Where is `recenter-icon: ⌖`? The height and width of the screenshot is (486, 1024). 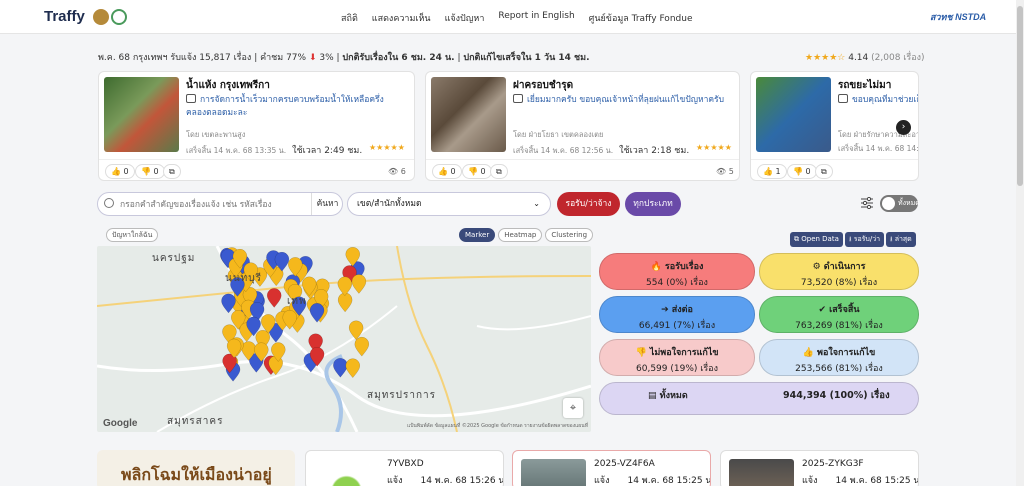 recenter-icon: ⌖ is located at coordinates (573, 408).